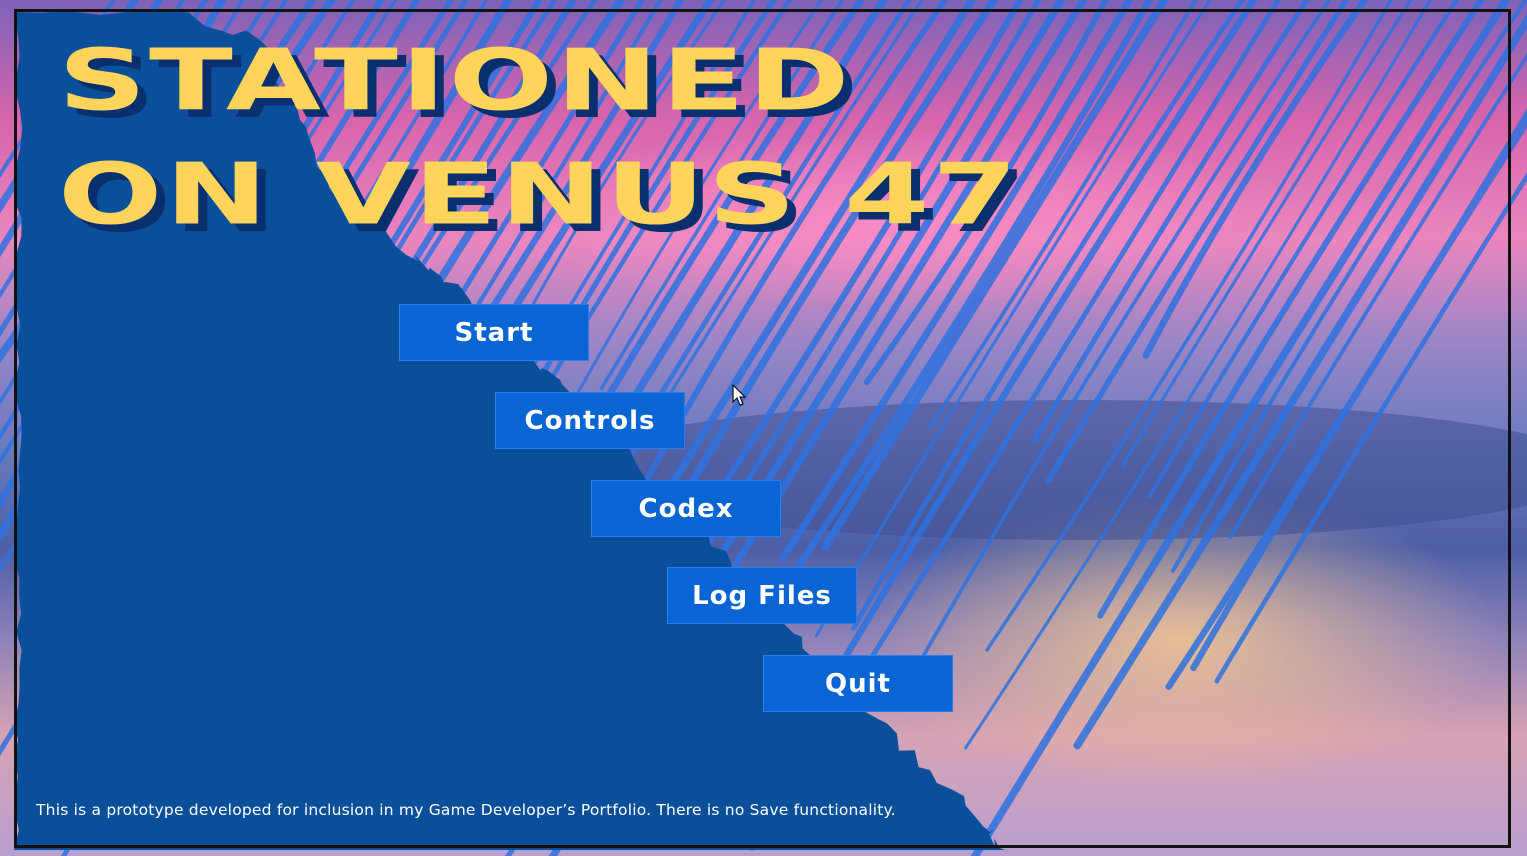 Image resolution: width=1527 pixels, height=856 pixels. Describe the element at coordinates (686, 508) in the screenshot. I see `codex-button: Codex` at that location.